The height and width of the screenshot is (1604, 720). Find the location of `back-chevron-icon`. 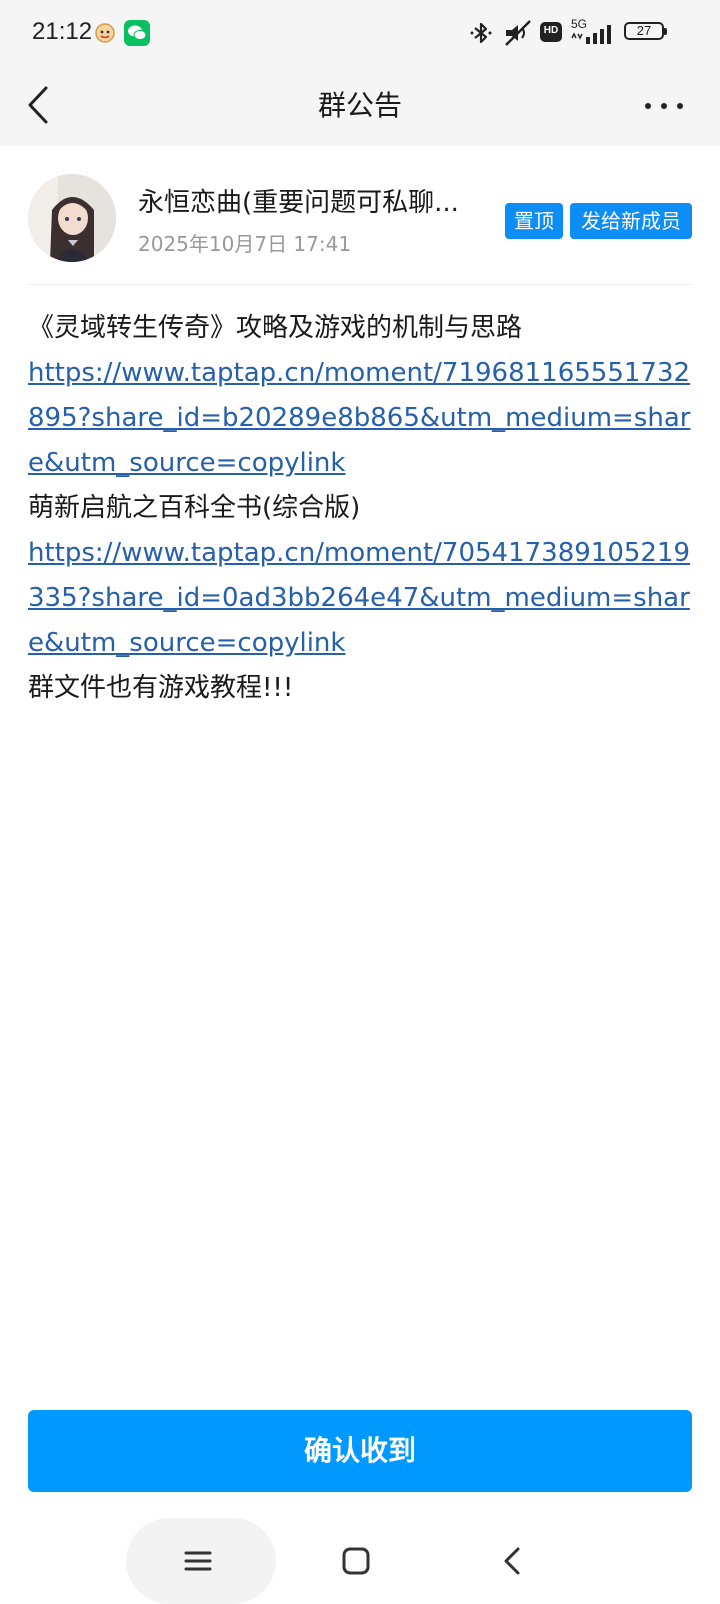

back-chevron-icon is located at coordinates (512, 1561).